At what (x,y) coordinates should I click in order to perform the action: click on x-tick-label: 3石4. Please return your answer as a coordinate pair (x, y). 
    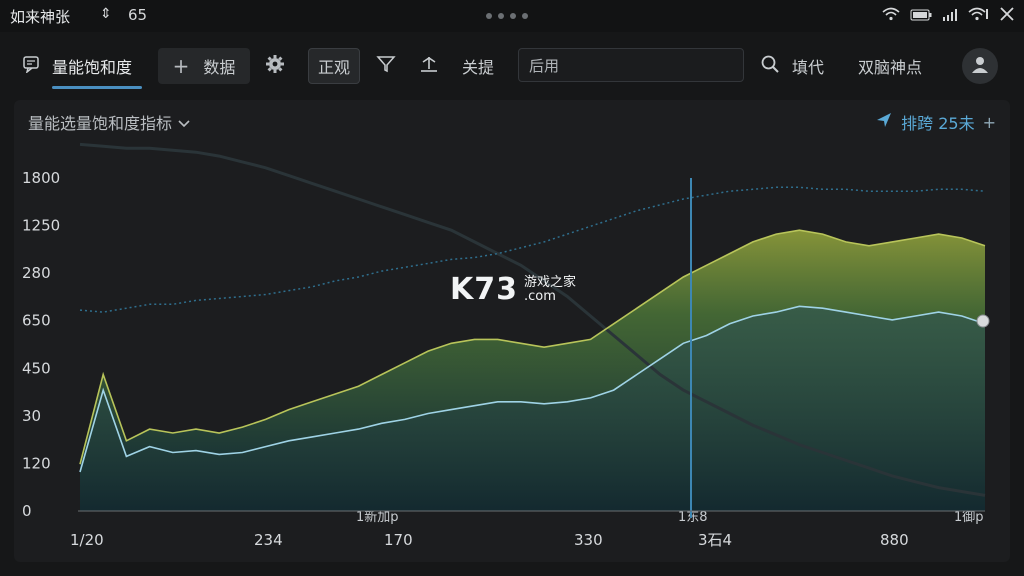
    Looking at the image, I should click on (715, 540).